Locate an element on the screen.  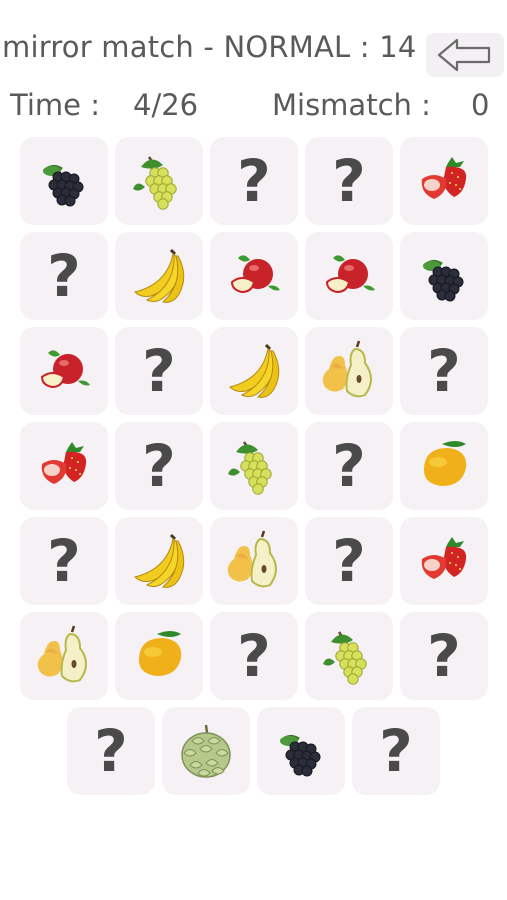
mismatch-value: 0 is located at coordinates (480, 105).